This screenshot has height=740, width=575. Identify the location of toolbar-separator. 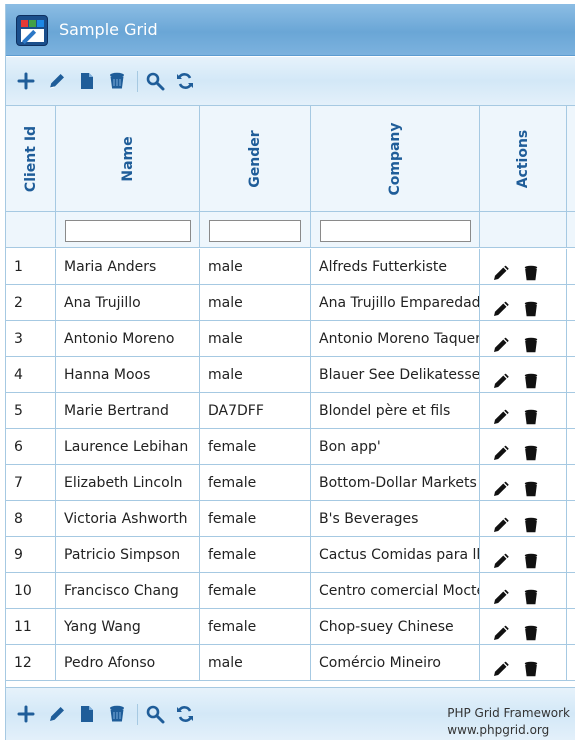
(137, 81).